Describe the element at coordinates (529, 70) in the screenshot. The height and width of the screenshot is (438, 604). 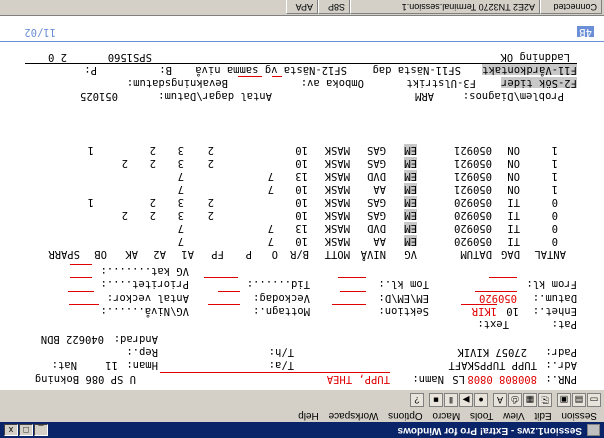
I see `f11-vardkontakt: F11-Vårdkontakt` at that location.